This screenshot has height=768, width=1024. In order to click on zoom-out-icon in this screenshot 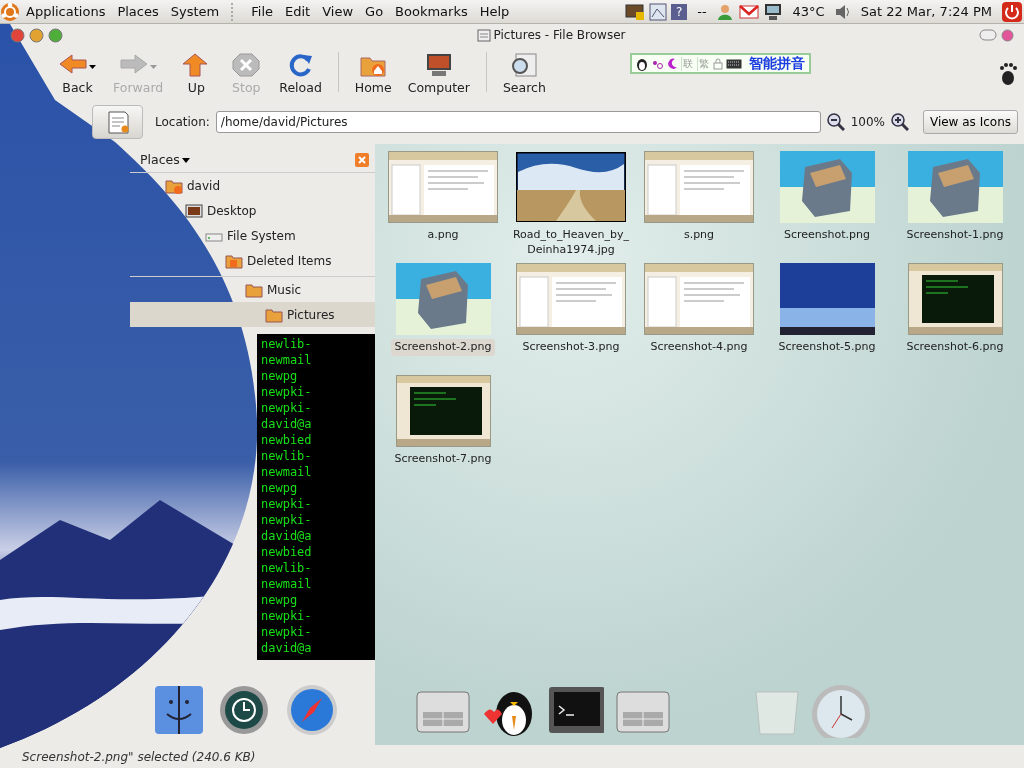, I will do `click(835, 122)`.